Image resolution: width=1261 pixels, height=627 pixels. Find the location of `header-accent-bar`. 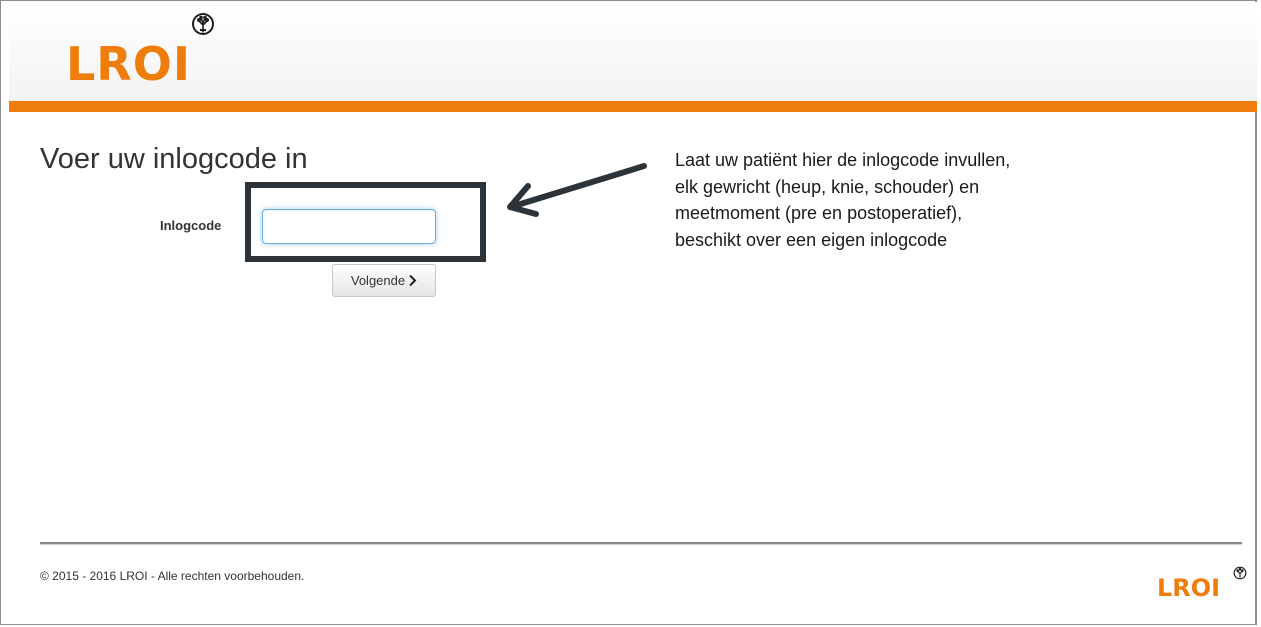

header-accent-bar is located at coordinates (633, 106).